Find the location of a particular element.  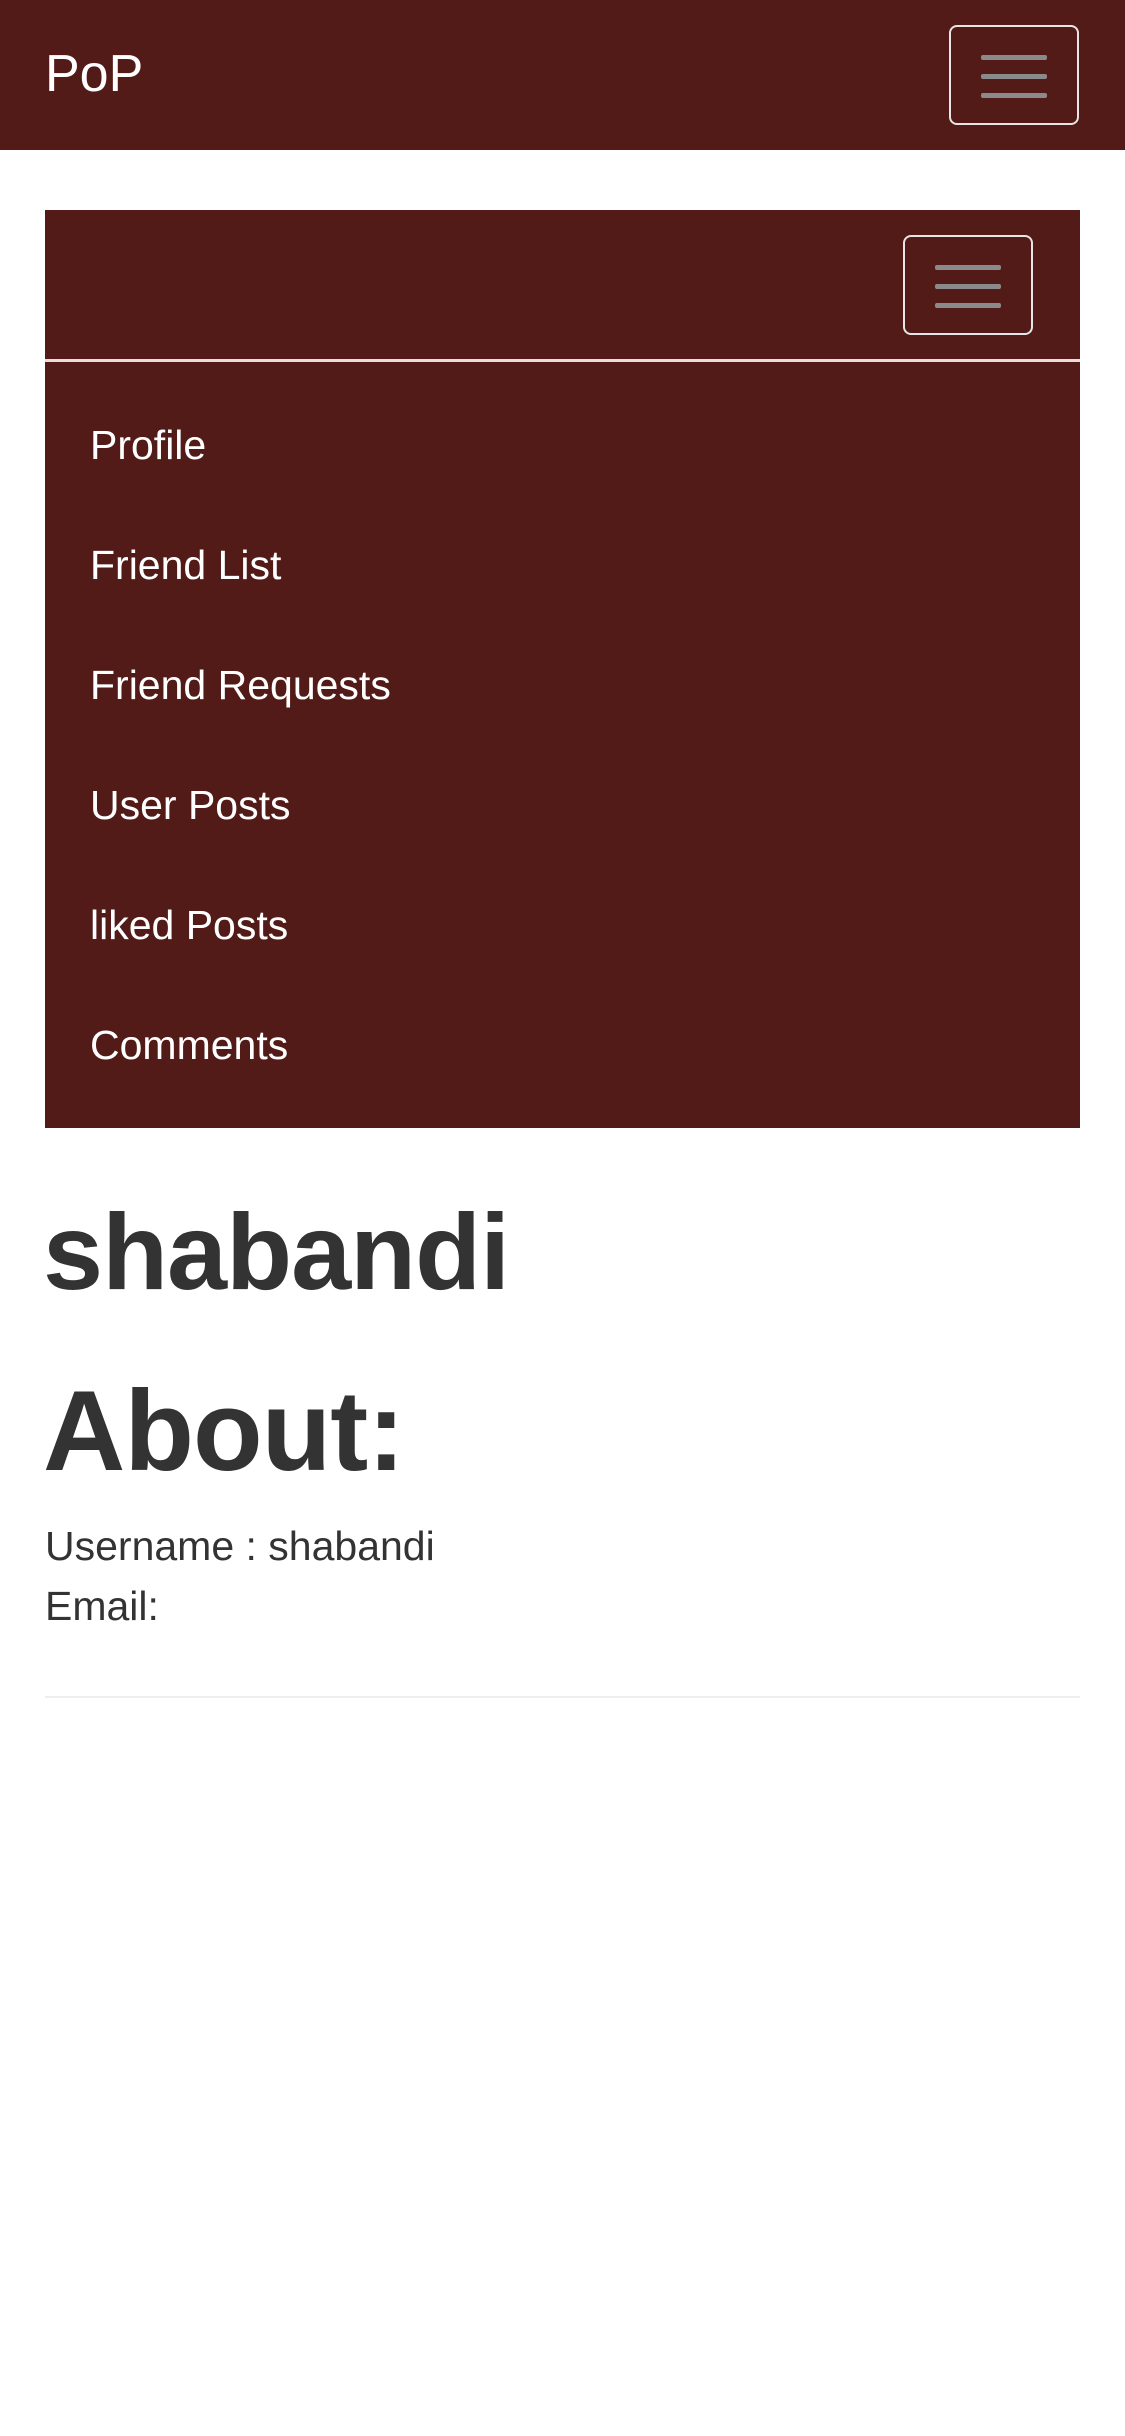

profile-name-heading: shabandi is located at coordinates (276, 1251).